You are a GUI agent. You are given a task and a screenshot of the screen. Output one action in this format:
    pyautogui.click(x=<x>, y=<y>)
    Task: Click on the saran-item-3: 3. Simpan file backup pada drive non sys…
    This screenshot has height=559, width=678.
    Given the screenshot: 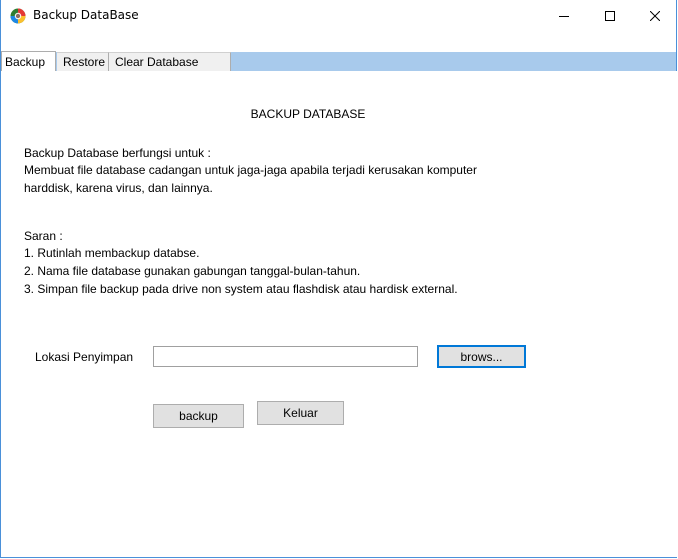 What is the action you would take?
    pyautogui.click(x=241, y=289)
    